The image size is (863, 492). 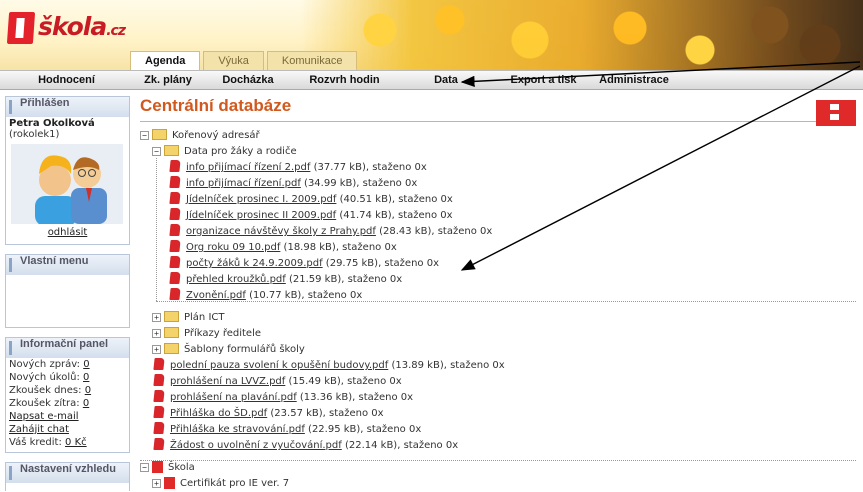 I want to click on tree-root: − Kořenový adresář, so click(x=200, y=136).